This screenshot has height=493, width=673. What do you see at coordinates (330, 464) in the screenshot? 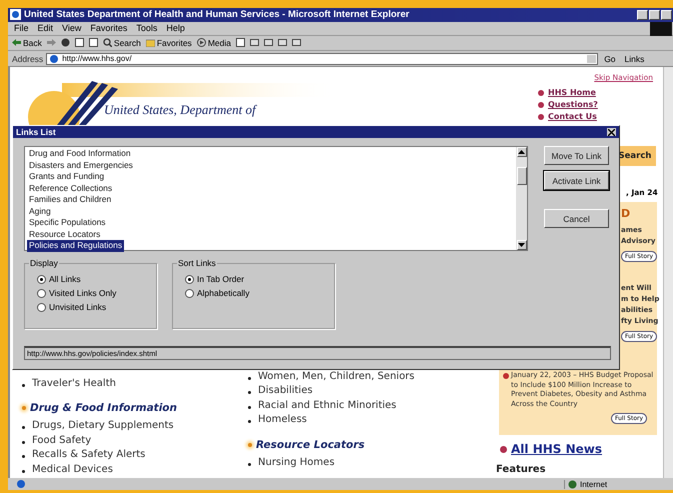
I see `list-link: Nursing Homes` at bounding box center [330, 464].